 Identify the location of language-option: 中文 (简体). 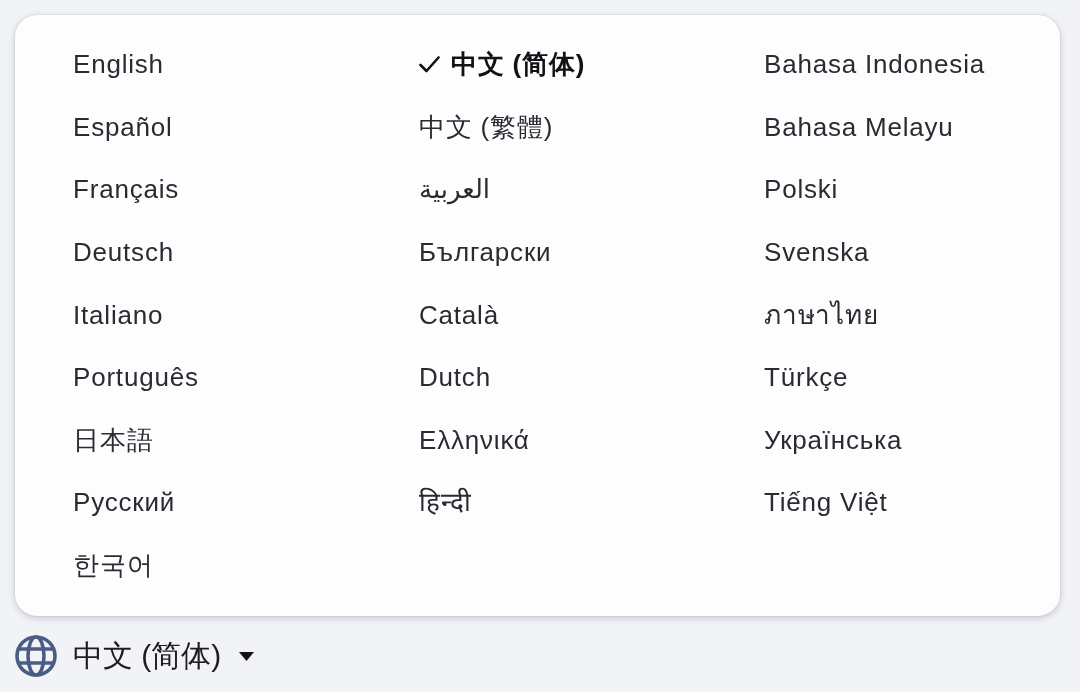
(502, 64).